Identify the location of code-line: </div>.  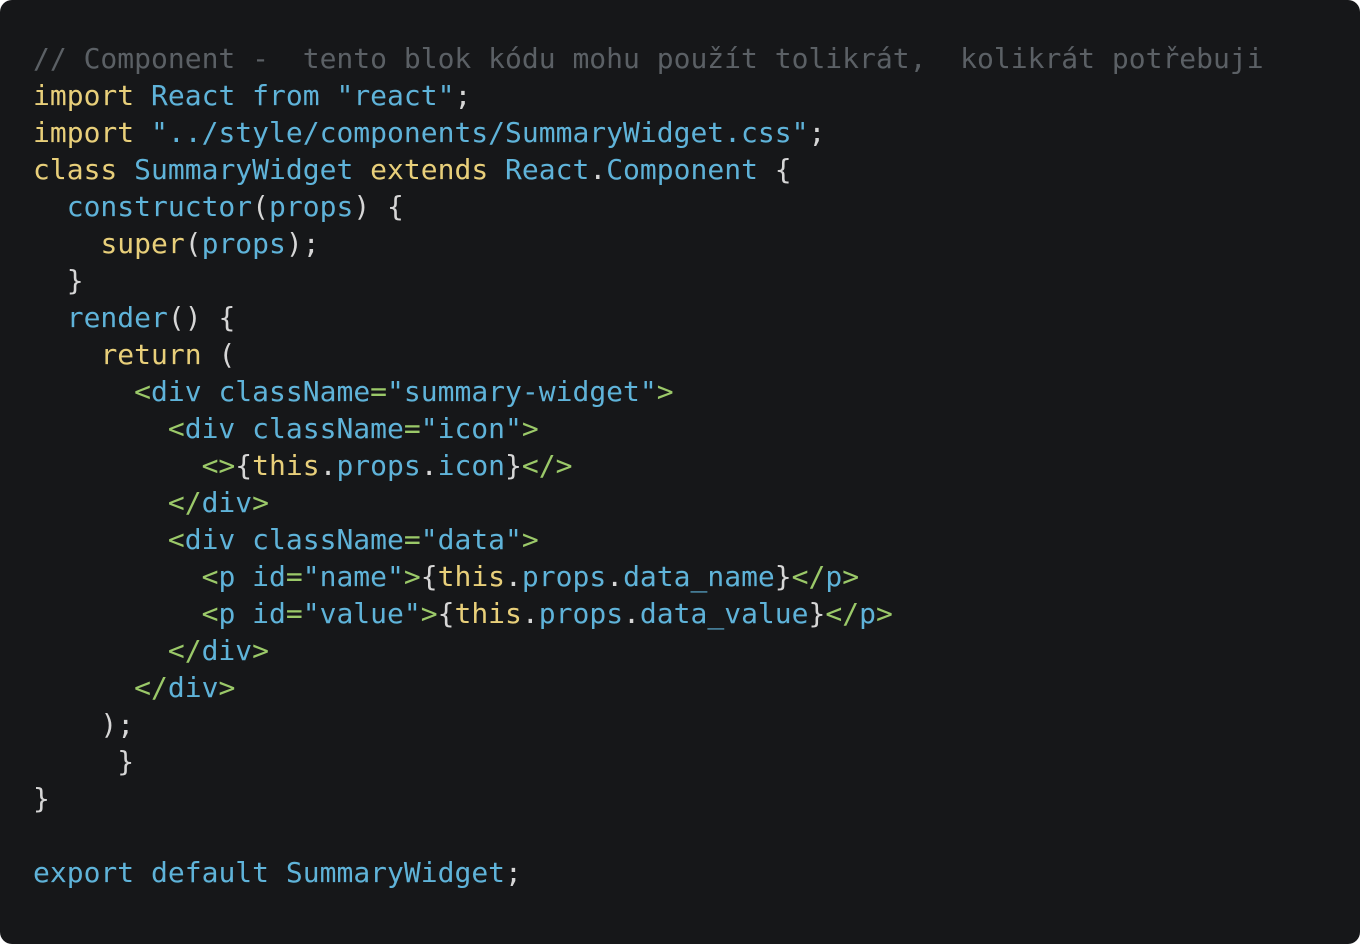
(648, 687).